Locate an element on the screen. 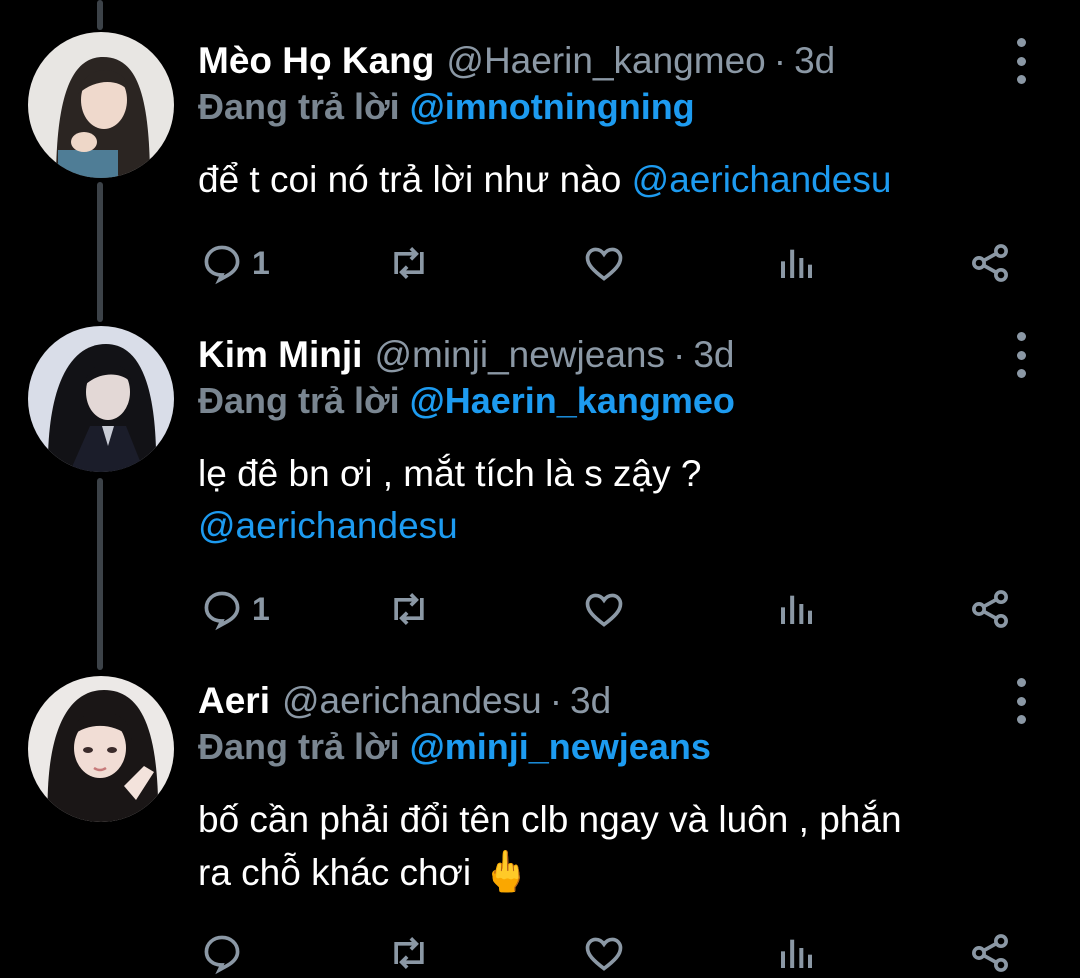 This screenshot has width=1080, height=978. replying-to: Đang trả lời @imnotningning is located at coordinates (446, 107).